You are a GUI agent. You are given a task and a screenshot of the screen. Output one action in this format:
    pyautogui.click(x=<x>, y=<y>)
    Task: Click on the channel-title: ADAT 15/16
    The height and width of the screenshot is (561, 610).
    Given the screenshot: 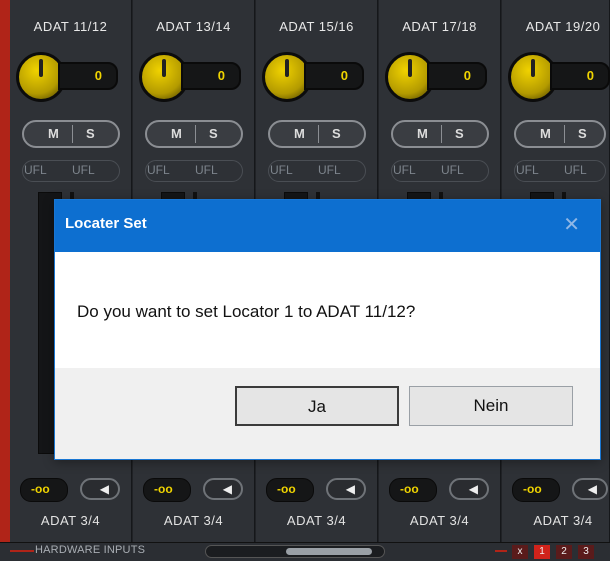 What is the action you would take?
    pyautogui.click(x=316, y=26)
    